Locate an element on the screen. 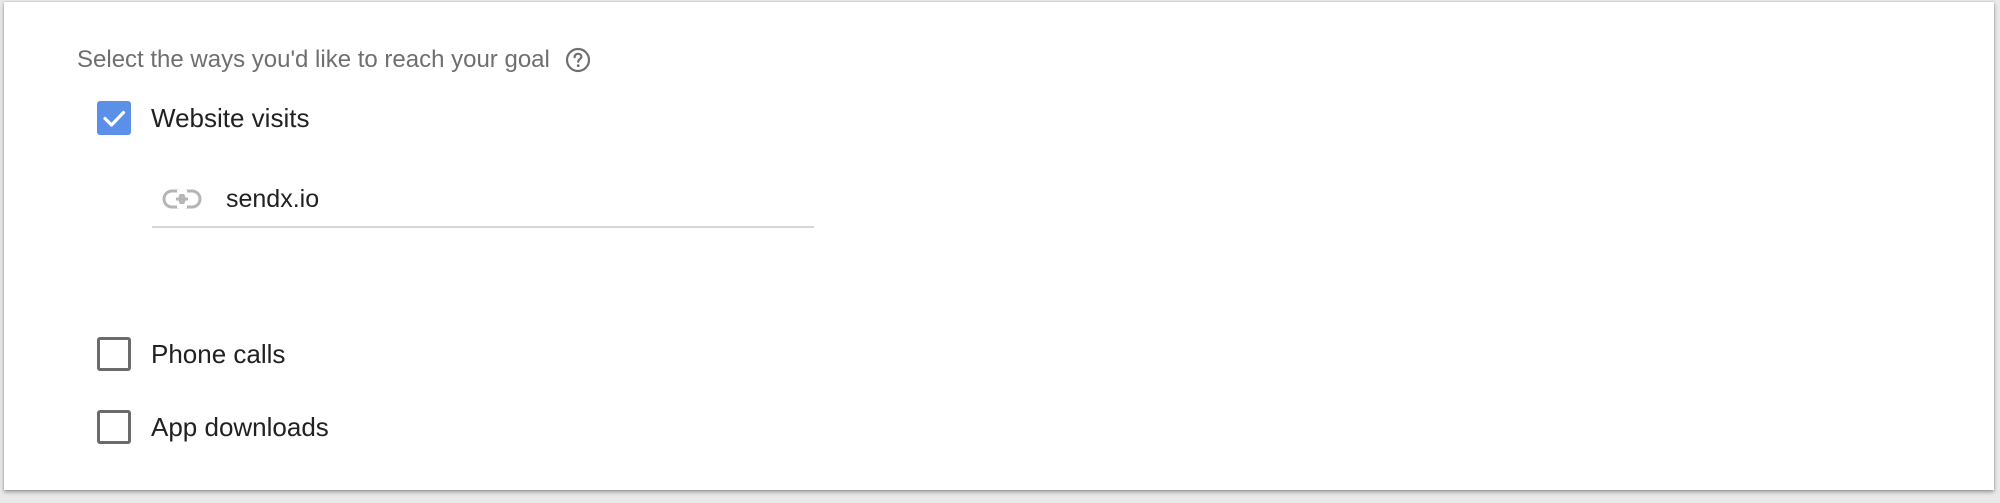 The image size is (2000, 503). option-app-downloads: App downloads is located at coordinates (213, 427).